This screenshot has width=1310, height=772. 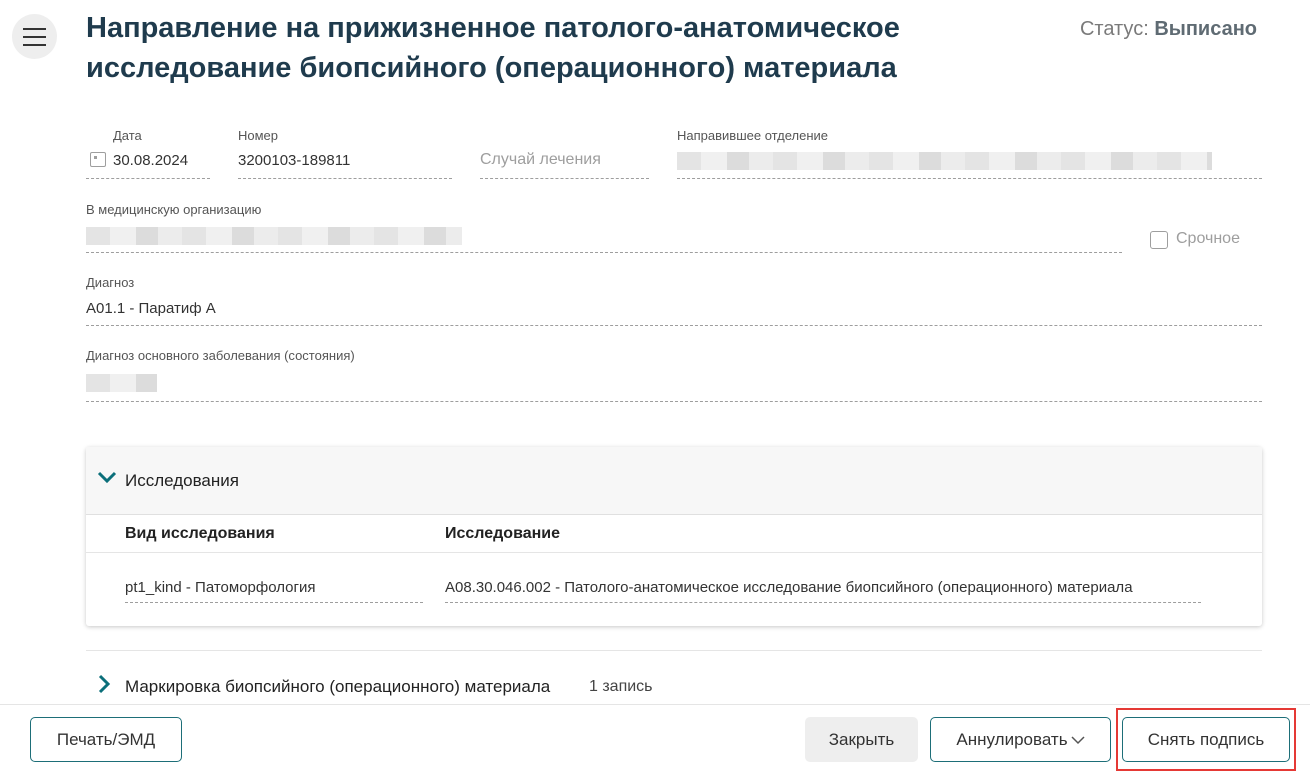 What do you see at coordinates (274, 602) in the screenshot?
I see `research-kind-underline` at bounding box center [274, 602].